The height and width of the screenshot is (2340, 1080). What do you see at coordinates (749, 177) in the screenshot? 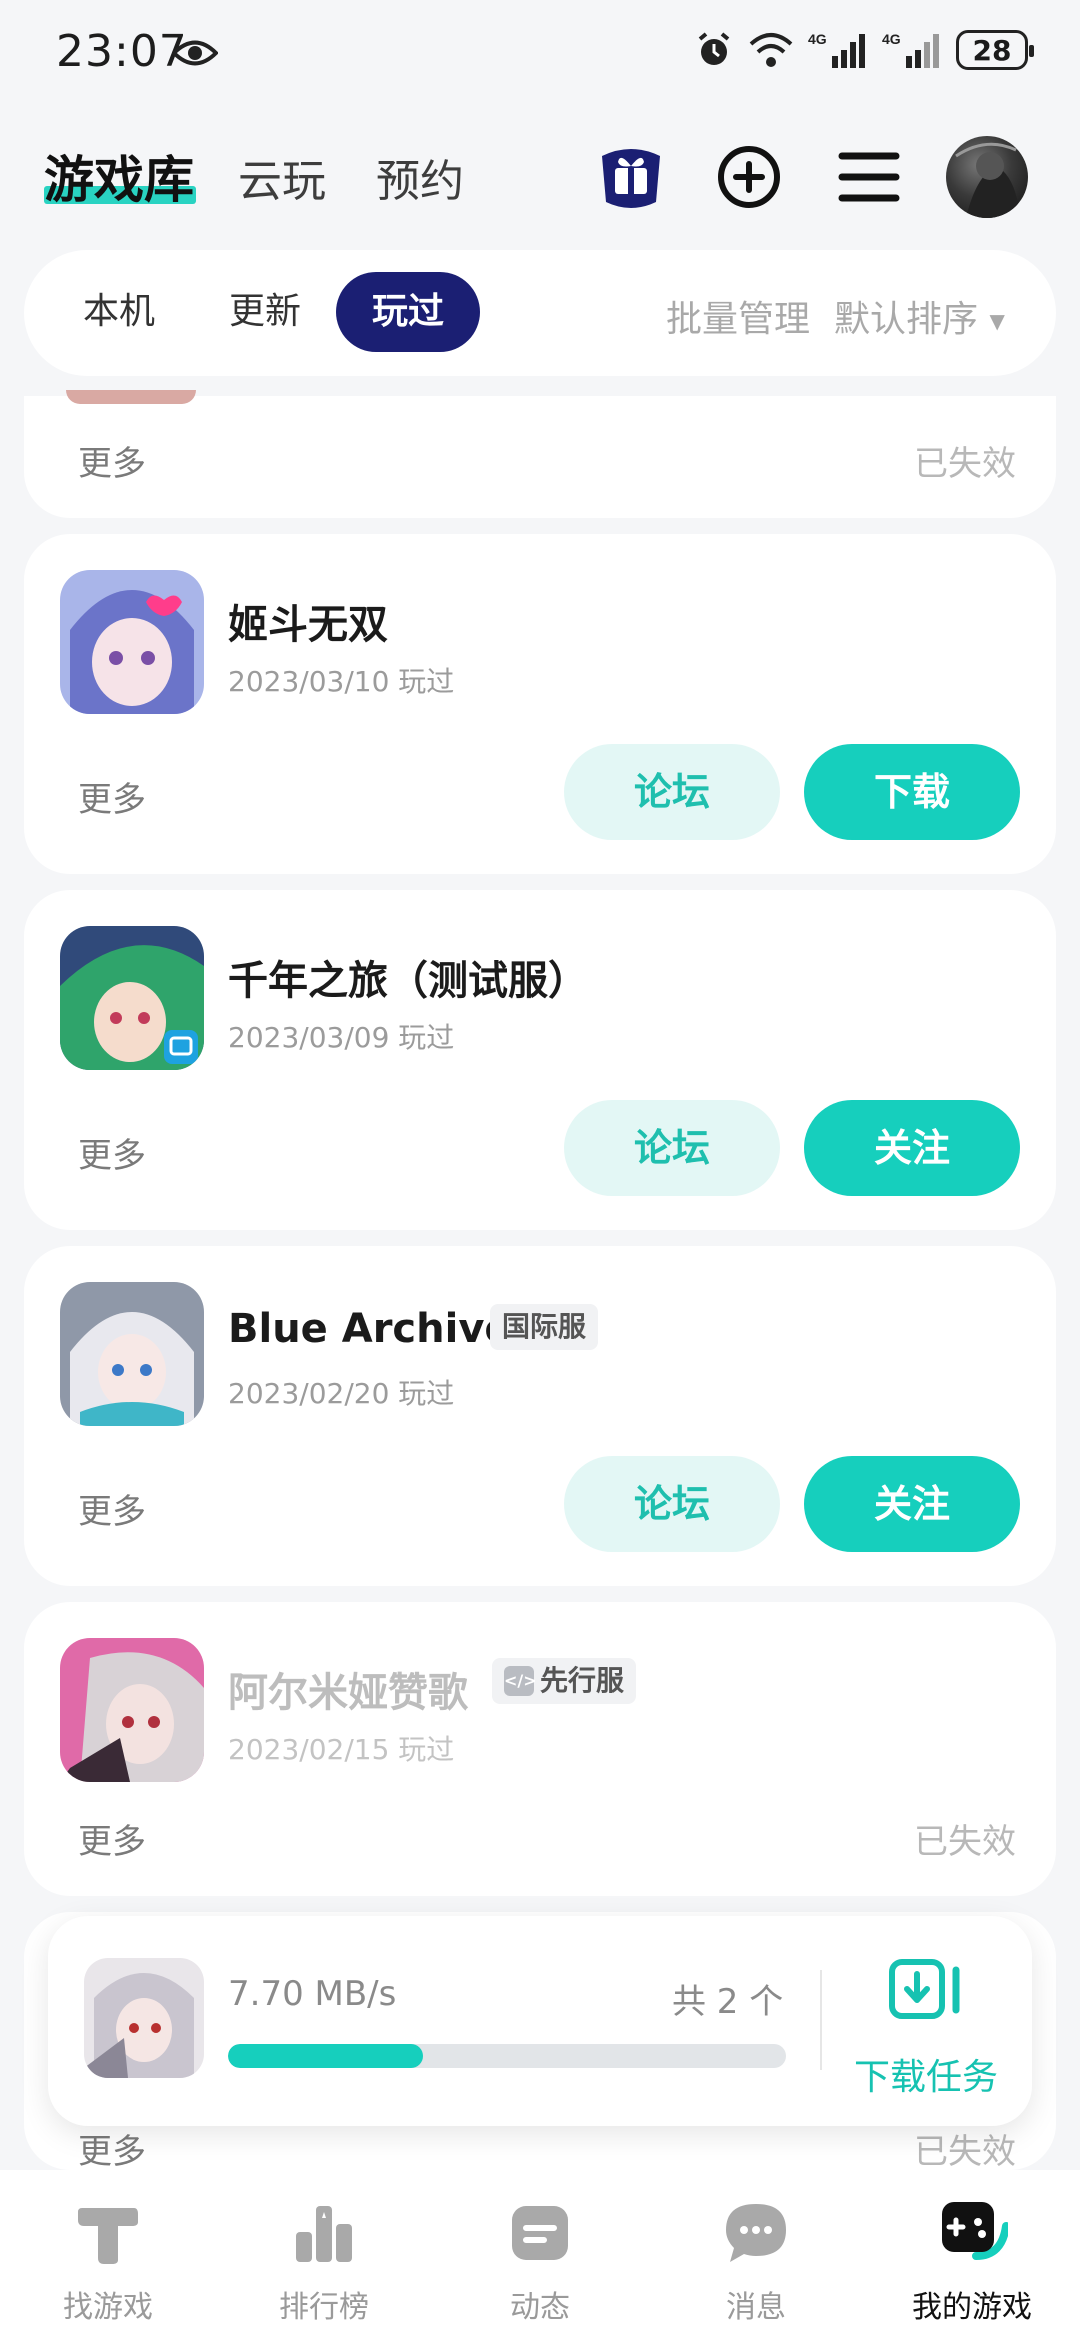
I see `add-icon` at bounding box center [749, 177].